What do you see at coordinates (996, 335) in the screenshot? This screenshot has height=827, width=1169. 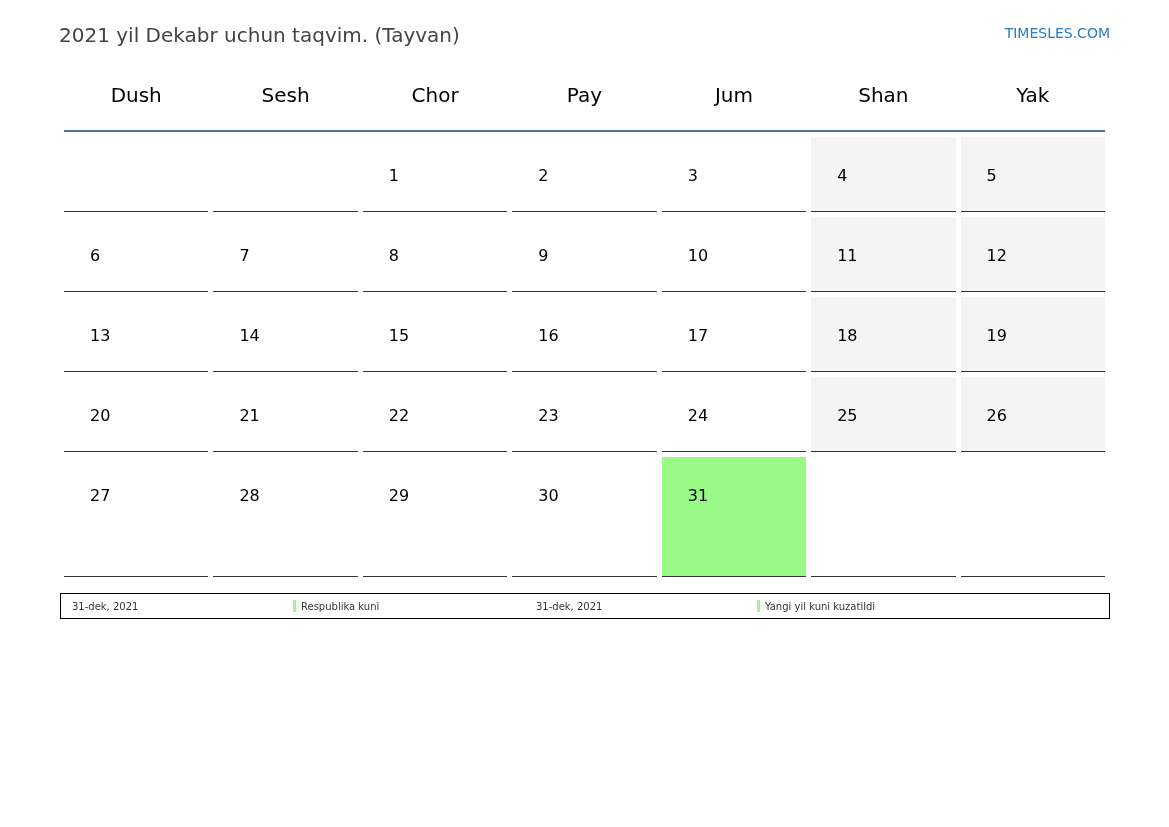 I see `day-number: 19` at bounding box center [996, 335].